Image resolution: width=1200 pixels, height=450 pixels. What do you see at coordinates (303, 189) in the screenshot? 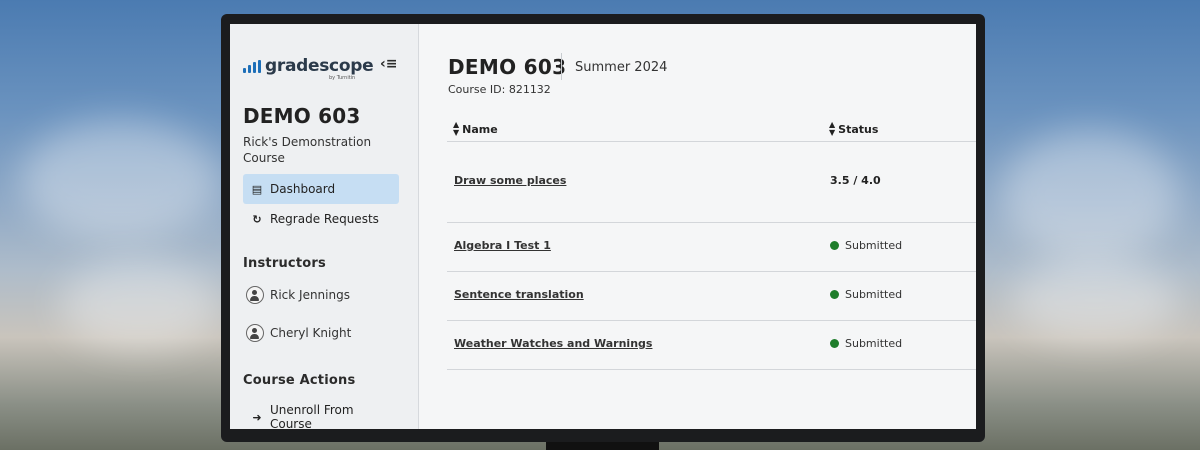
I see `sidebar-item-label: Dashboard` at bounding box center [303, 189].